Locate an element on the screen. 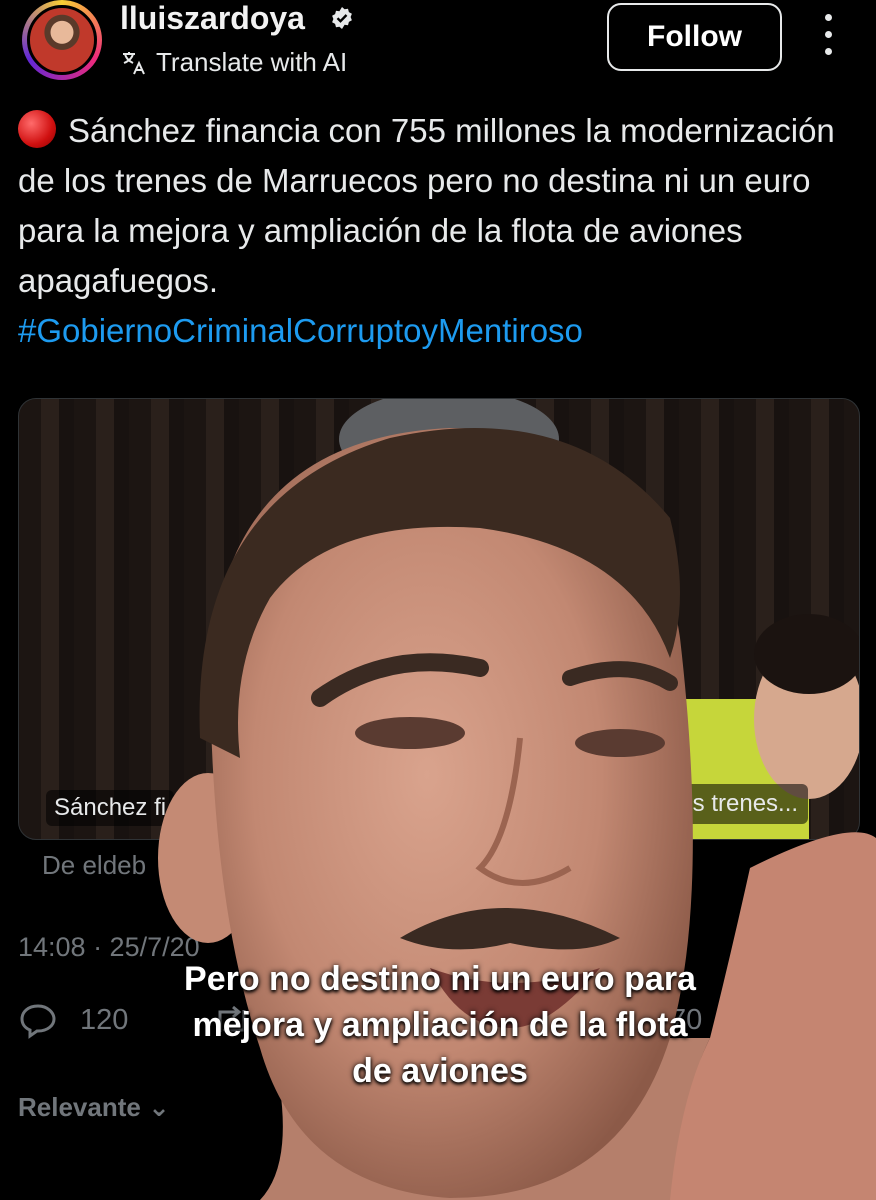 Image resolution: width=876 pixels, height=1200 pixels. red-circle-icon is located at coordinates (37, 129).